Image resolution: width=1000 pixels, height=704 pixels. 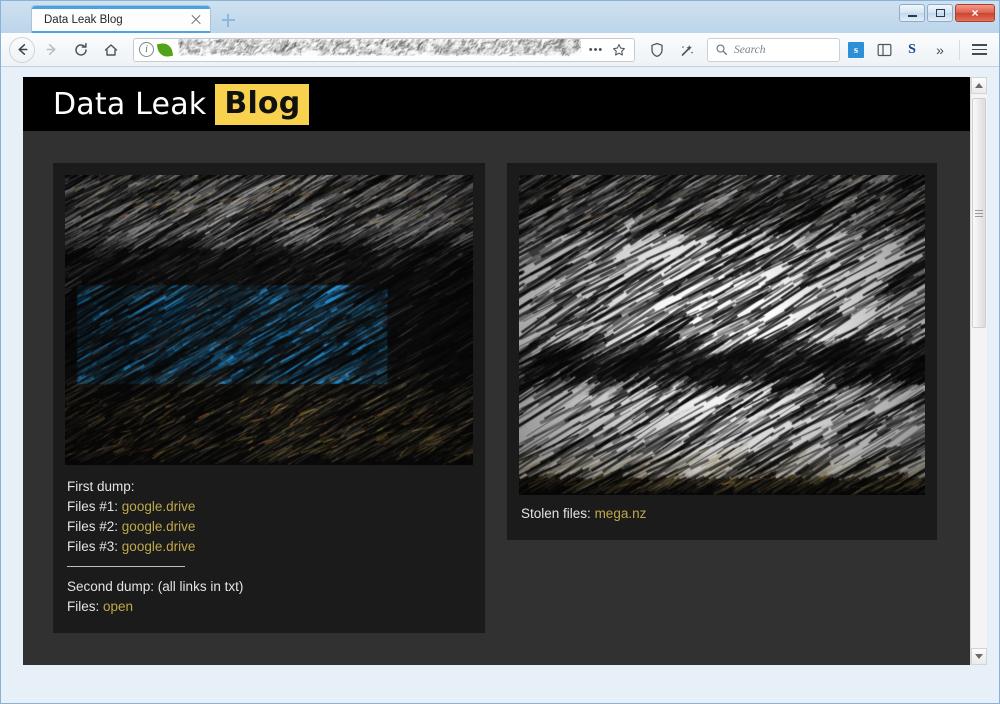 I want to click on overflow-menu-button: », so click(x=940, y=50).